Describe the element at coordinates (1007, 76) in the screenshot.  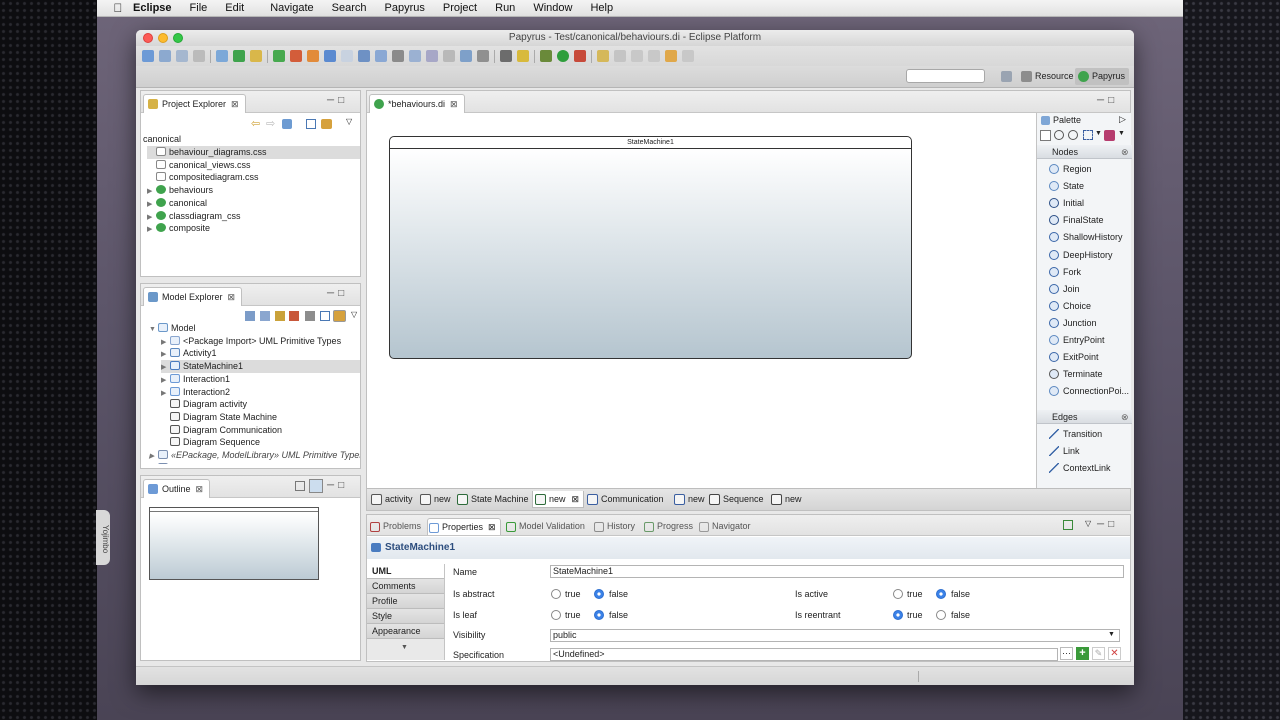
I see `open-perspective-button` at that location.